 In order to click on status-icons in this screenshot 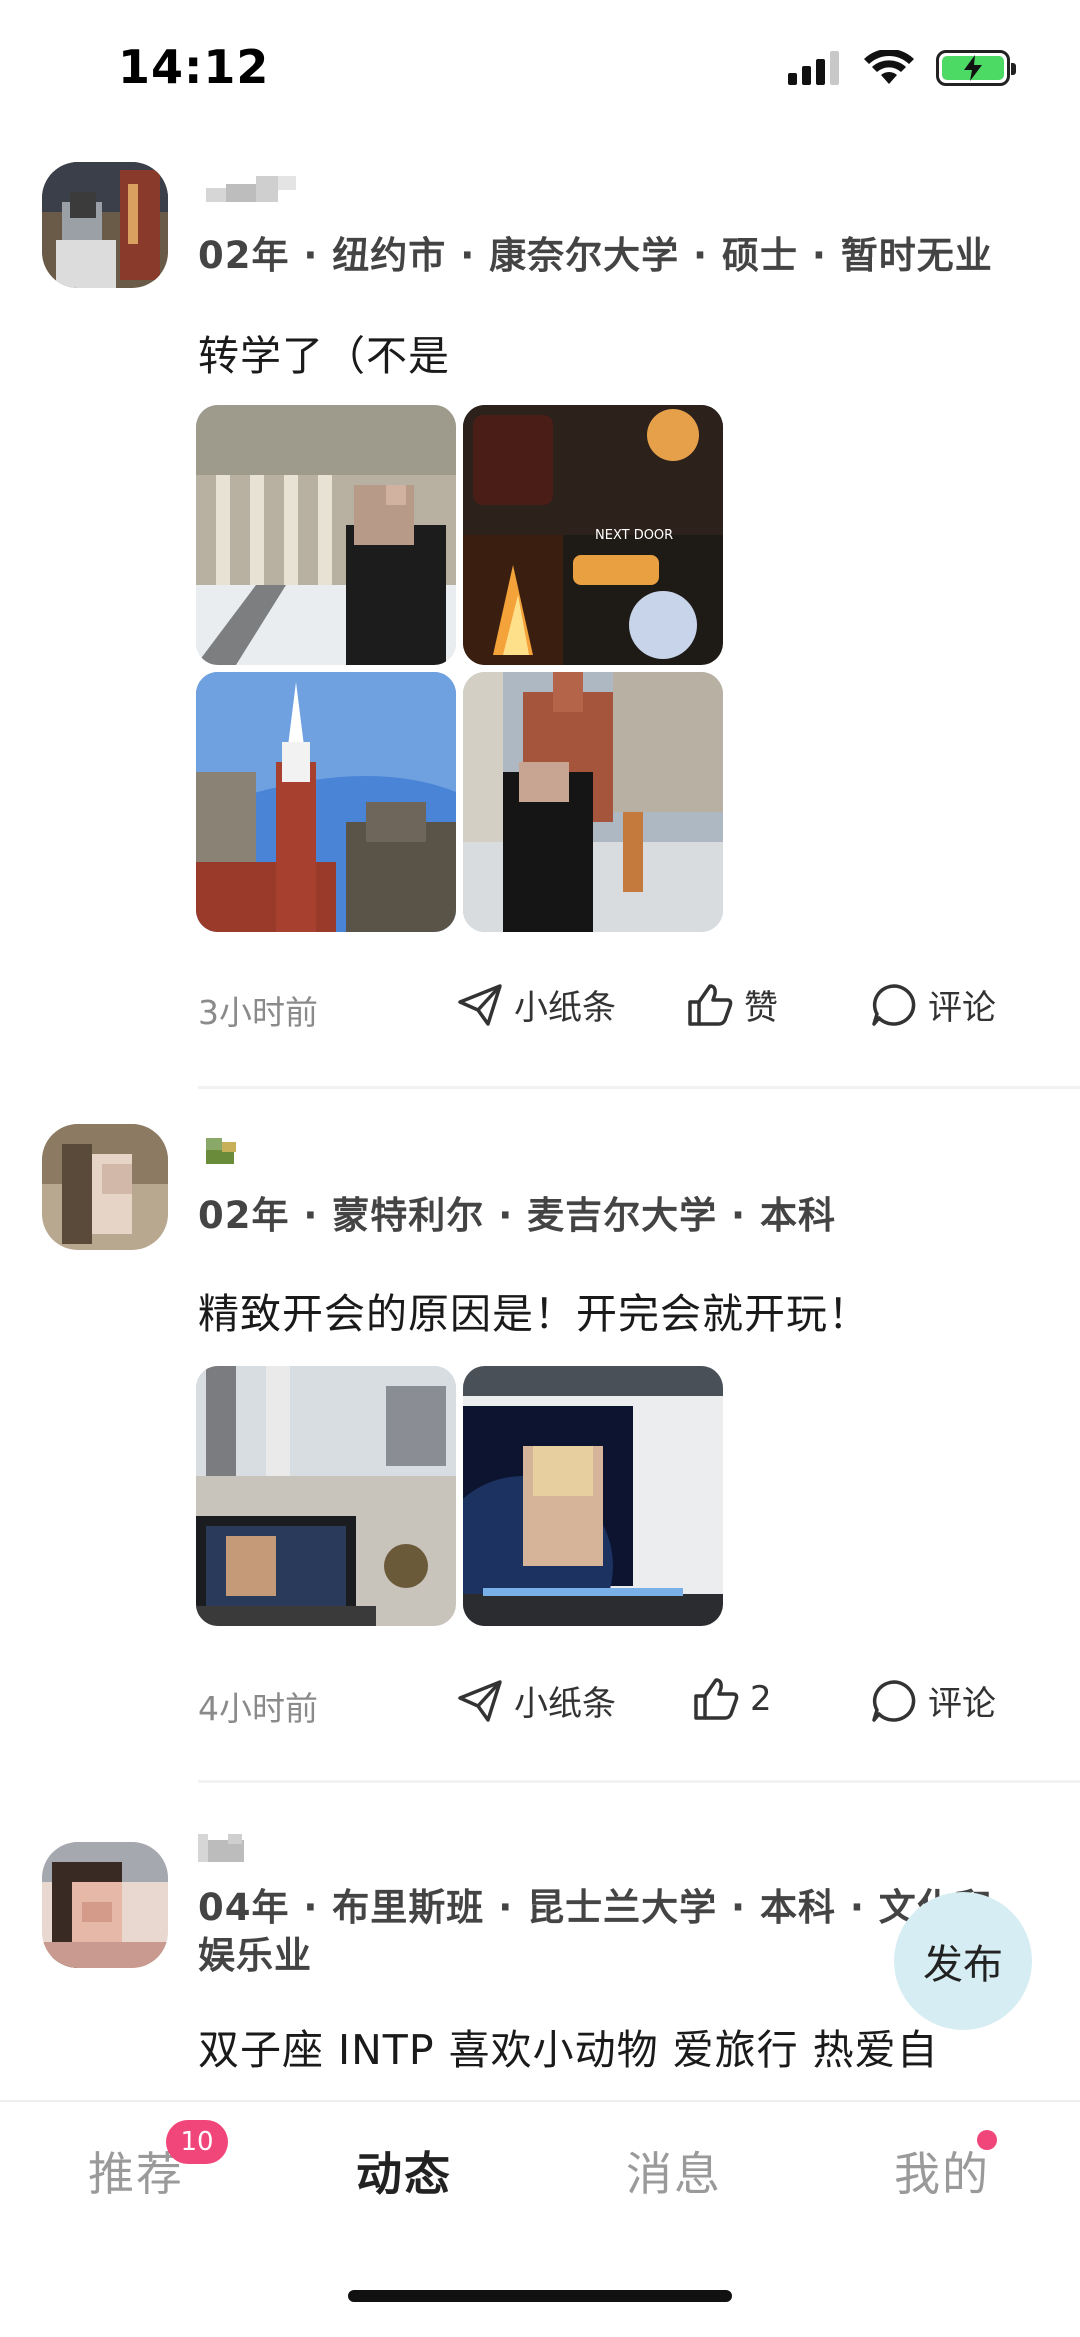, I will do `click(902, 68)`.